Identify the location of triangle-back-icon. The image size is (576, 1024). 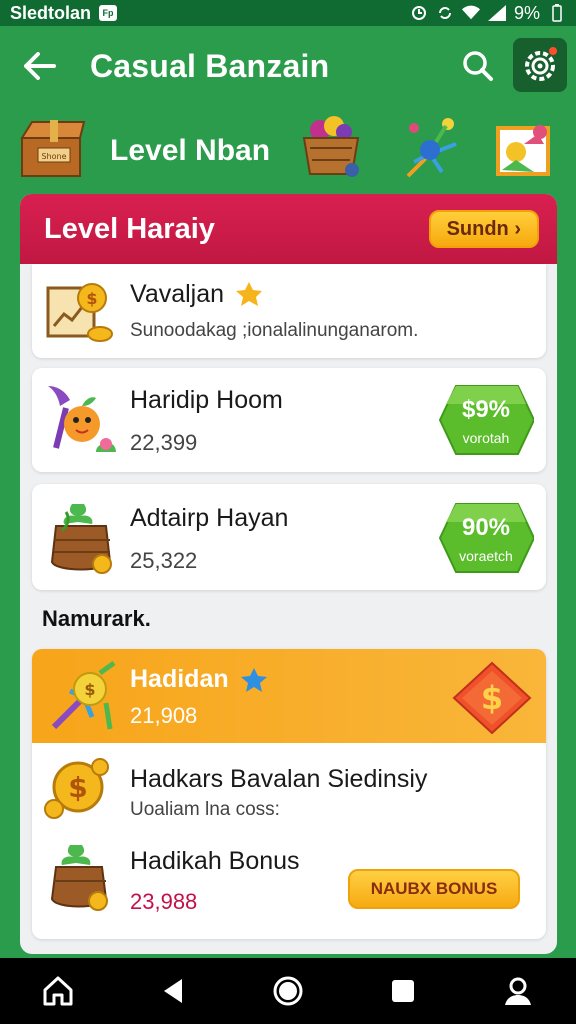
(172, 991).